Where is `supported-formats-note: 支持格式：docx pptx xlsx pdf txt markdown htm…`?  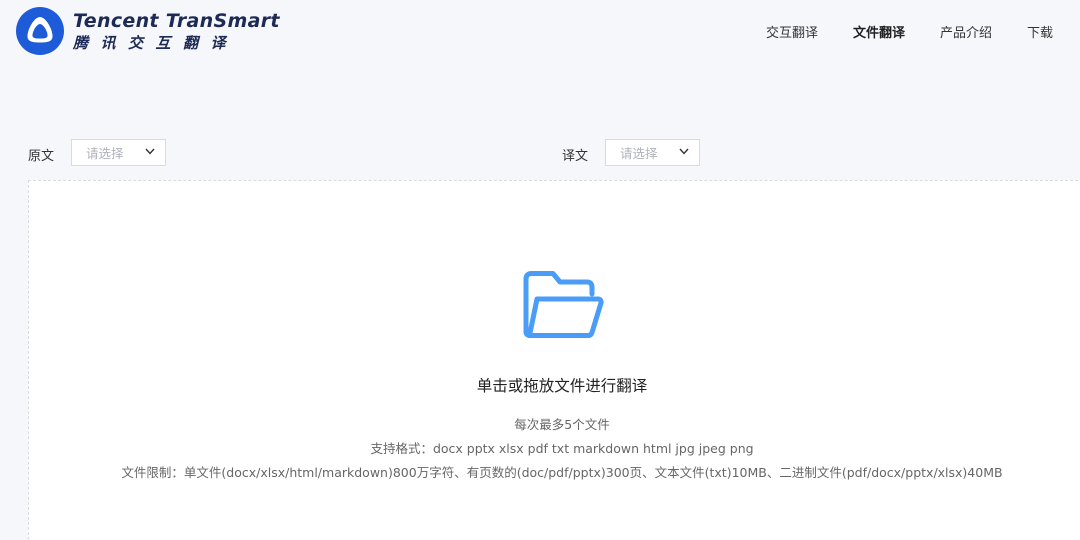
supported-formats-note: 支持格式：docx pptx xlsx pdf txt markdown htm… is located at coordinates (562, 448).